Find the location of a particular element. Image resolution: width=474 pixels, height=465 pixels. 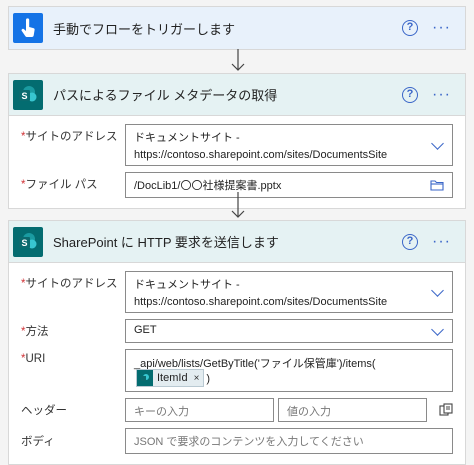

body-label: ボディ is located at coordinates (38, 442).